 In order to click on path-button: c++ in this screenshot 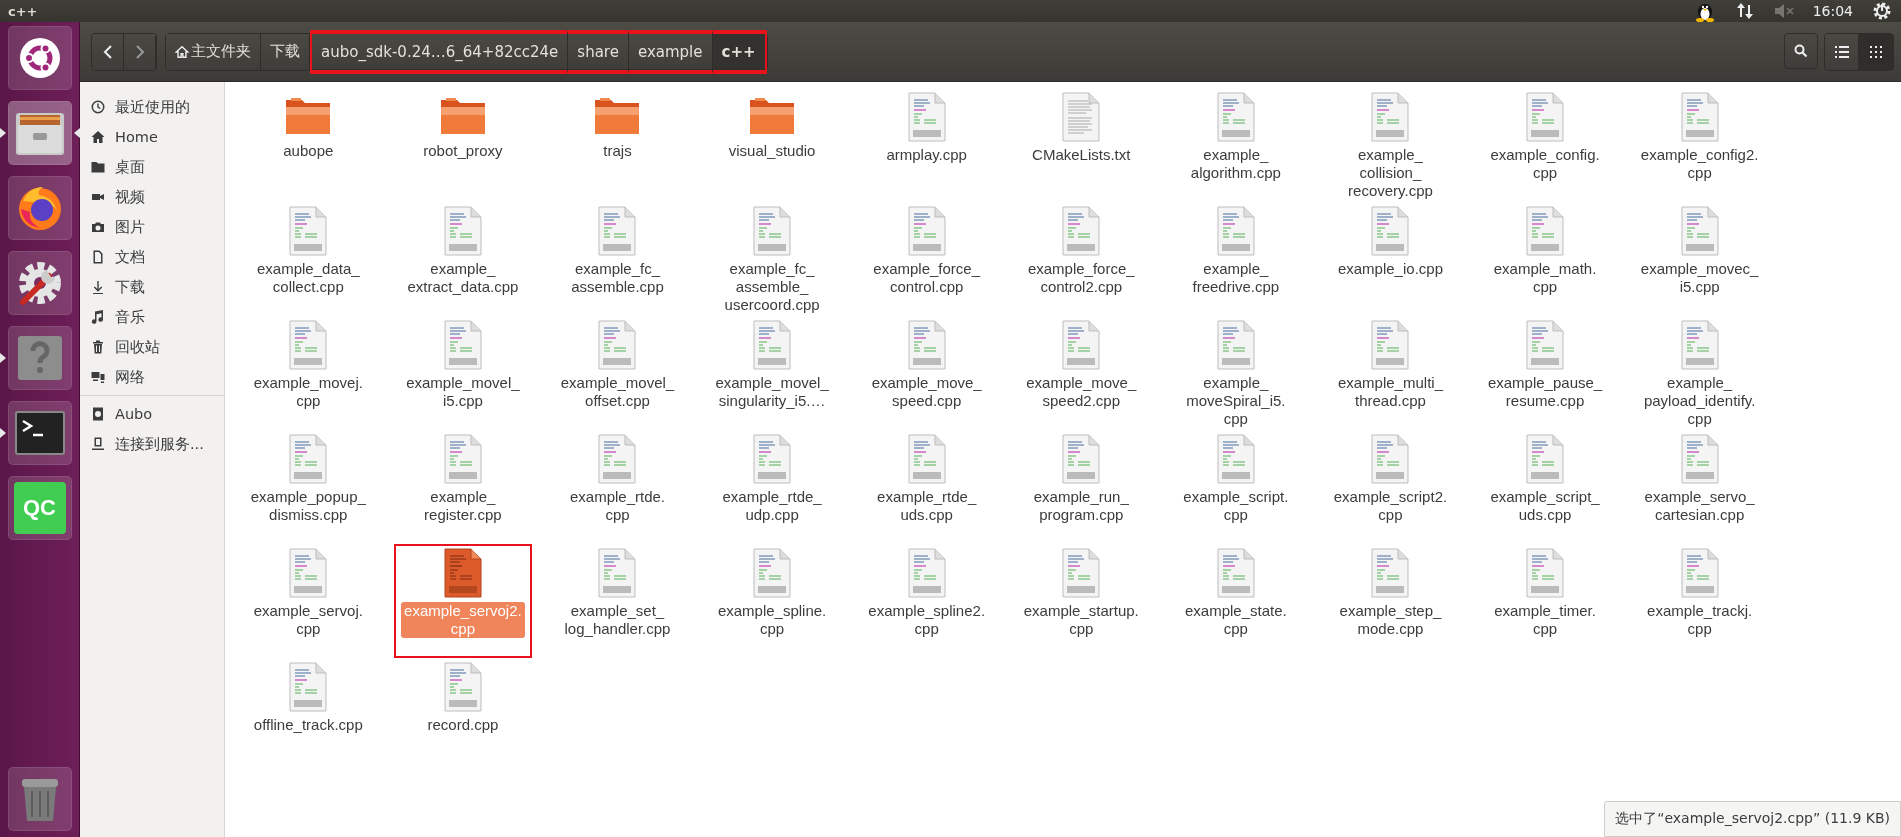, I will do `click(739, 51)`.